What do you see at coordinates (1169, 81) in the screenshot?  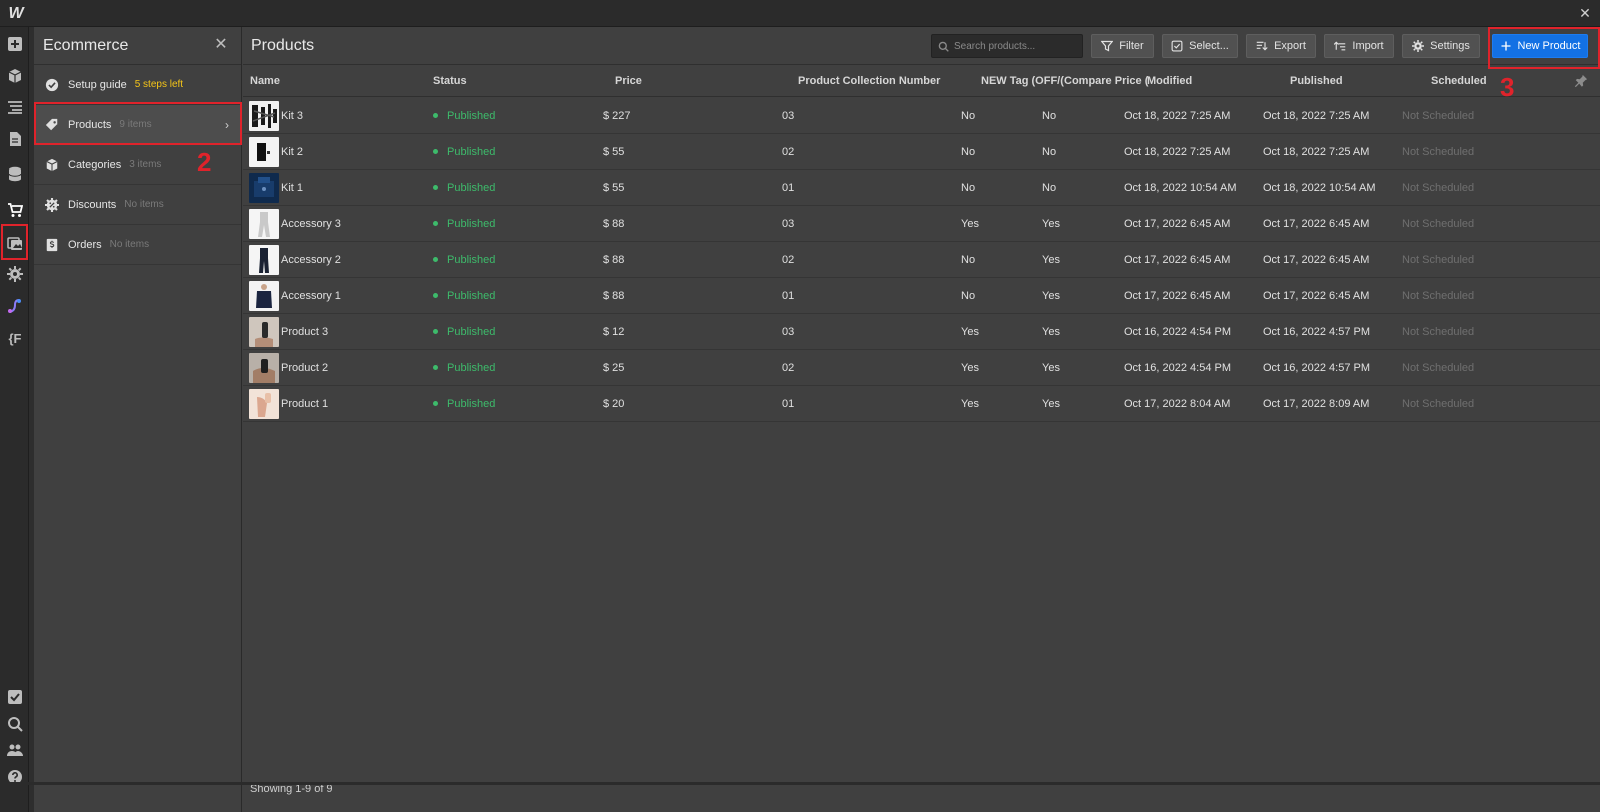 I see `column-header-modified: Modified` at bounding box center [1169, 81].